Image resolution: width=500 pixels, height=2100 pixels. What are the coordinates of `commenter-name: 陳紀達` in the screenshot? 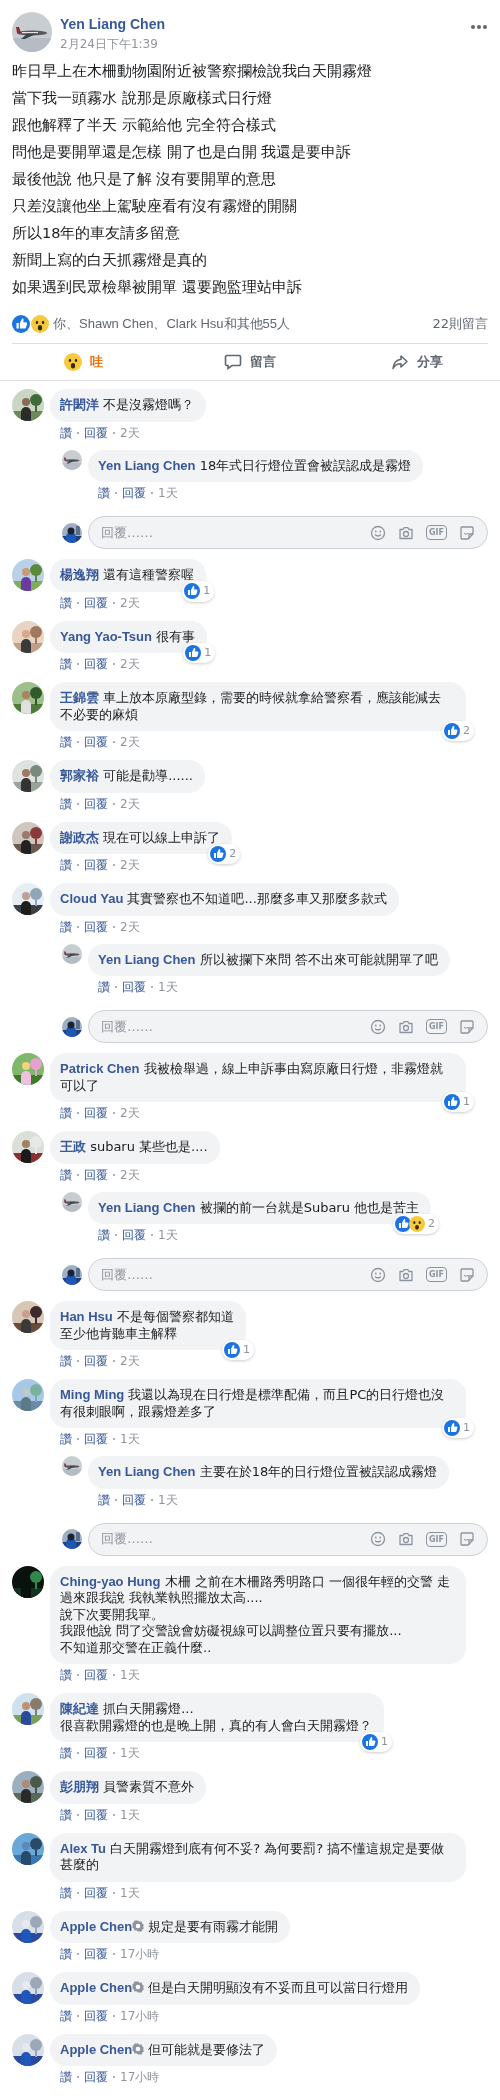 It's located at (79, 1708).